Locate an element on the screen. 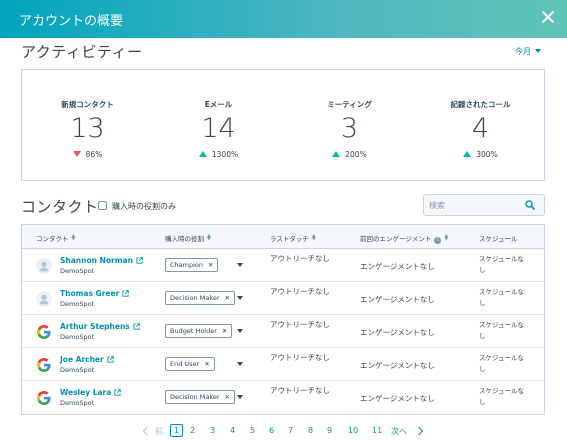  role-label: Champion is located at coordinates (187, 265).